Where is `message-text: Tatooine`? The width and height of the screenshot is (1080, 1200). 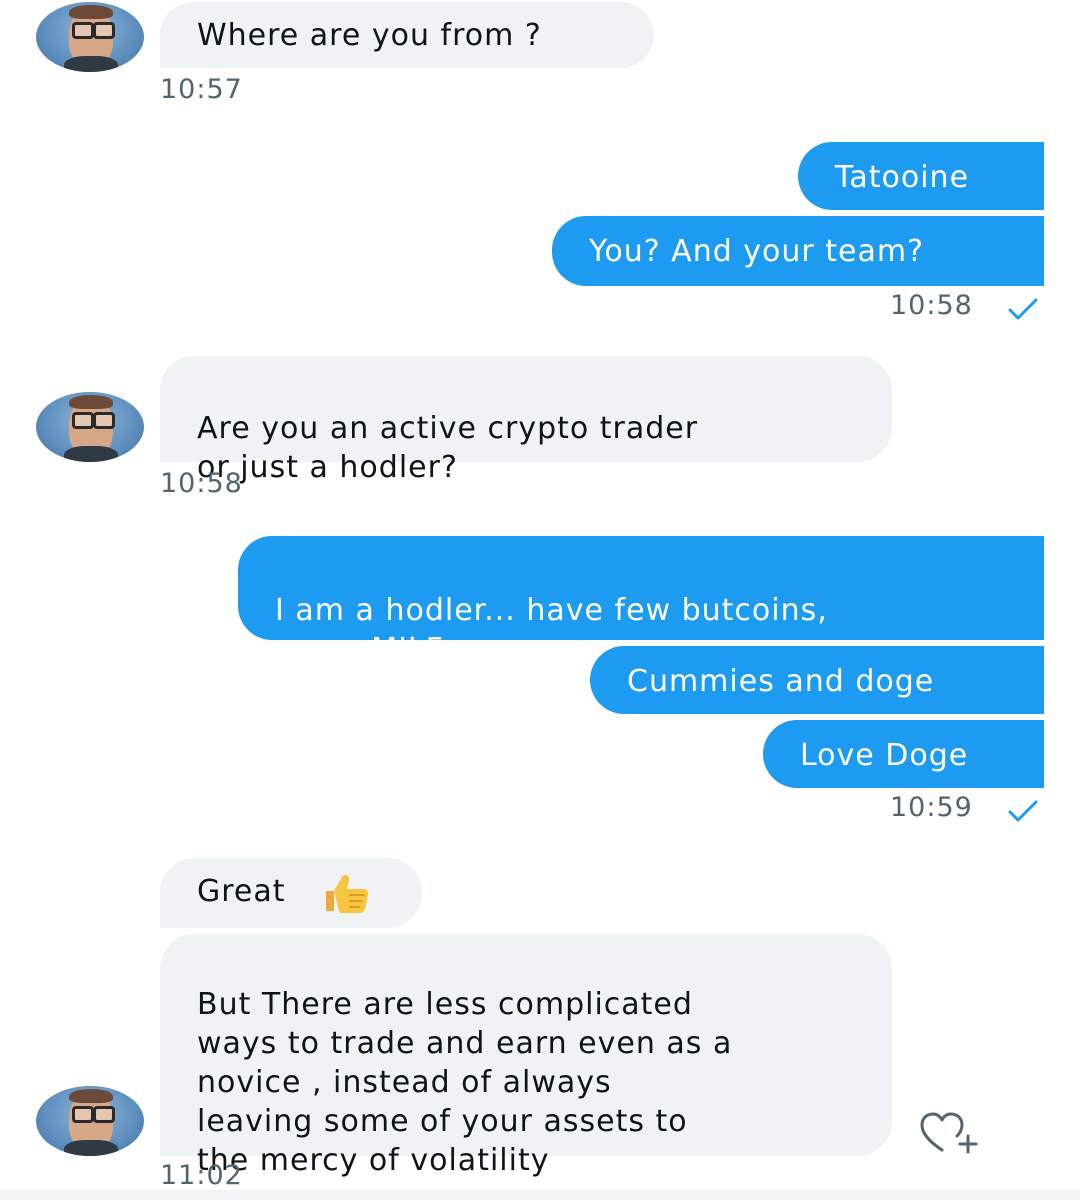 message-text: Tatooine is located at coordinates (902, 177).